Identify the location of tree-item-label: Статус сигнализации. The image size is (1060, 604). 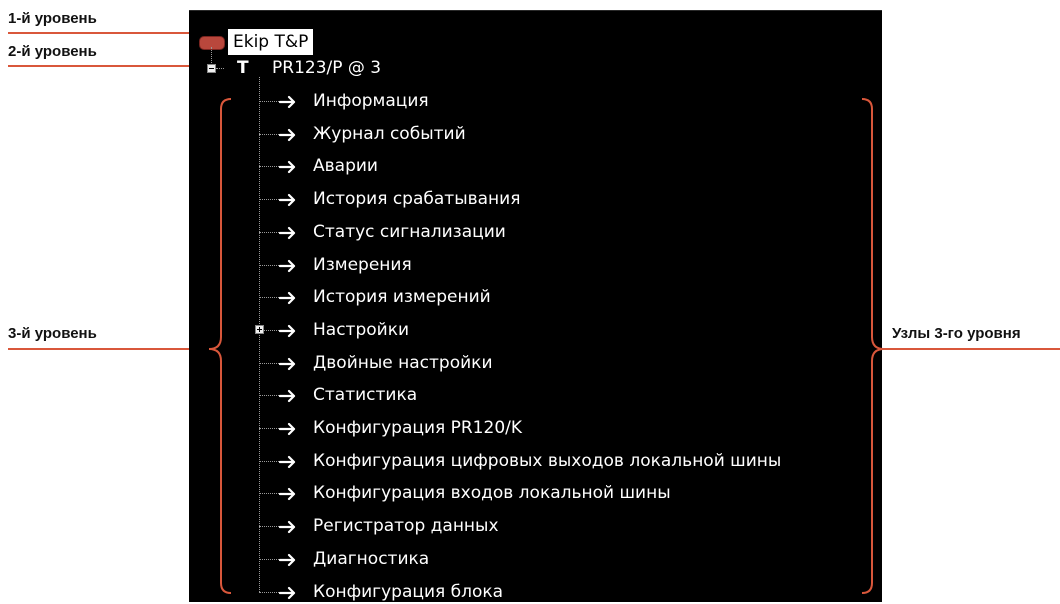
(409, 231).